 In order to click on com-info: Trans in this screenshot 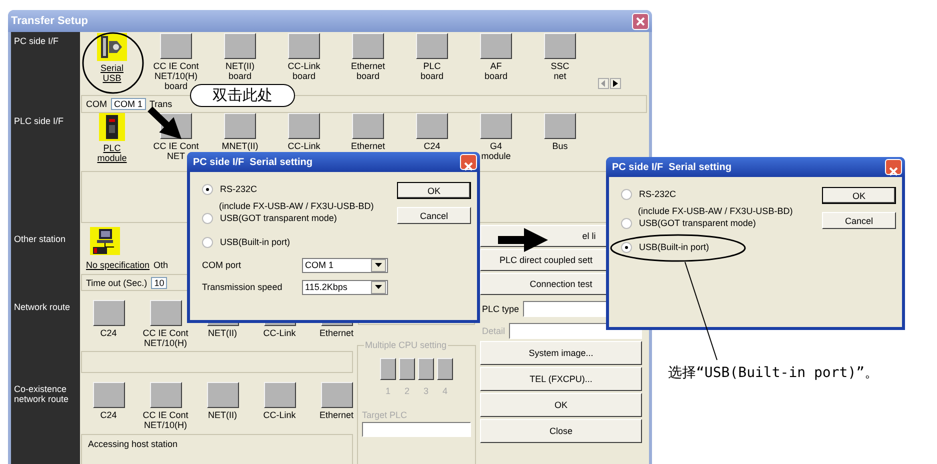, I will do `click(161, 104)`.